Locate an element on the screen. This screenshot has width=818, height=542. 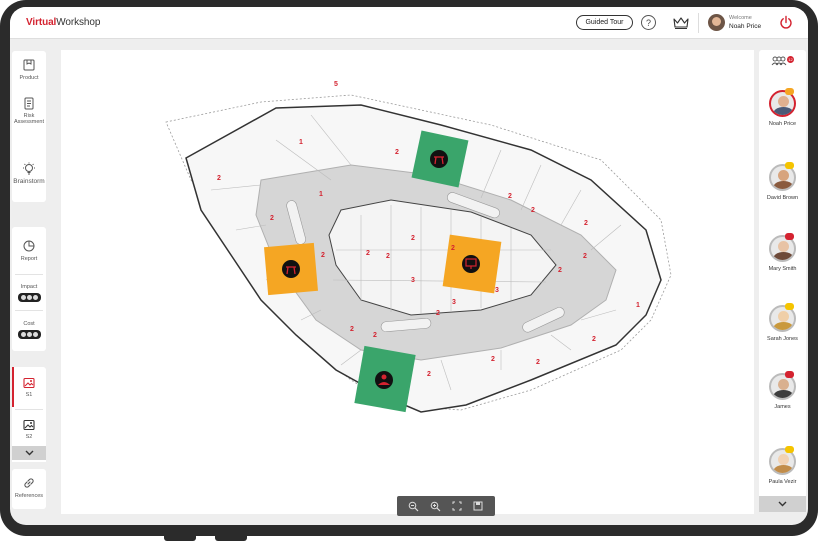
participant: Mary Smith is located at coordinates (782, 252).